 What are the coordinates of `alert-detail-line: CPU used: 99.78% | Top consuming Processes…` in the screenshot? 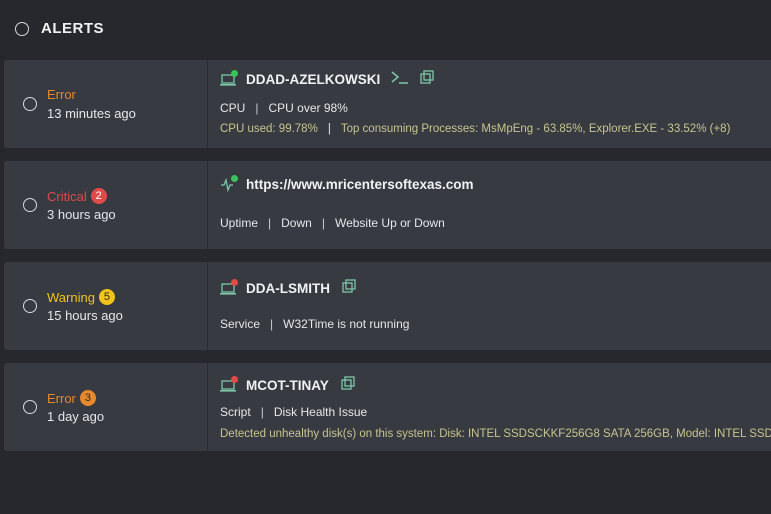 It's located at (475, 129).